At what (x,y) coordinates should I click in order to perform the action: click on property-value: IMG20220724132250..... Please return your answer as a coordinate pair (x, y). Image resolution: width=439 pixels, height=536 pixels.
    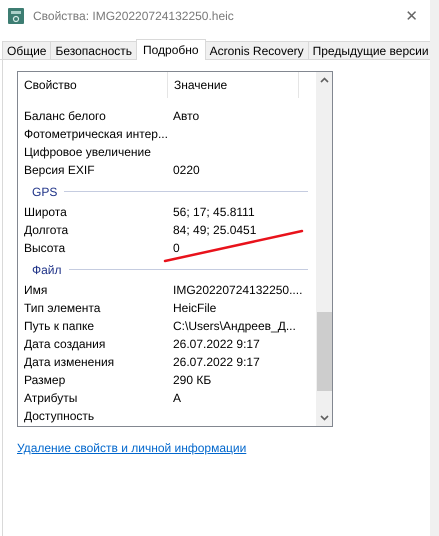
    Looking at the image, I should click on (237, 290).